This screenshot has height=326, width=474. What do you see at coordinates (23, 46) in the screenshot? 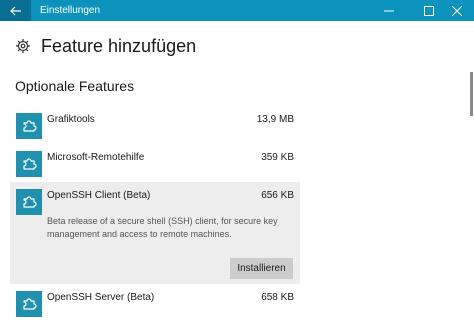
I see `gear-icon` at bounding box center [23, 46].